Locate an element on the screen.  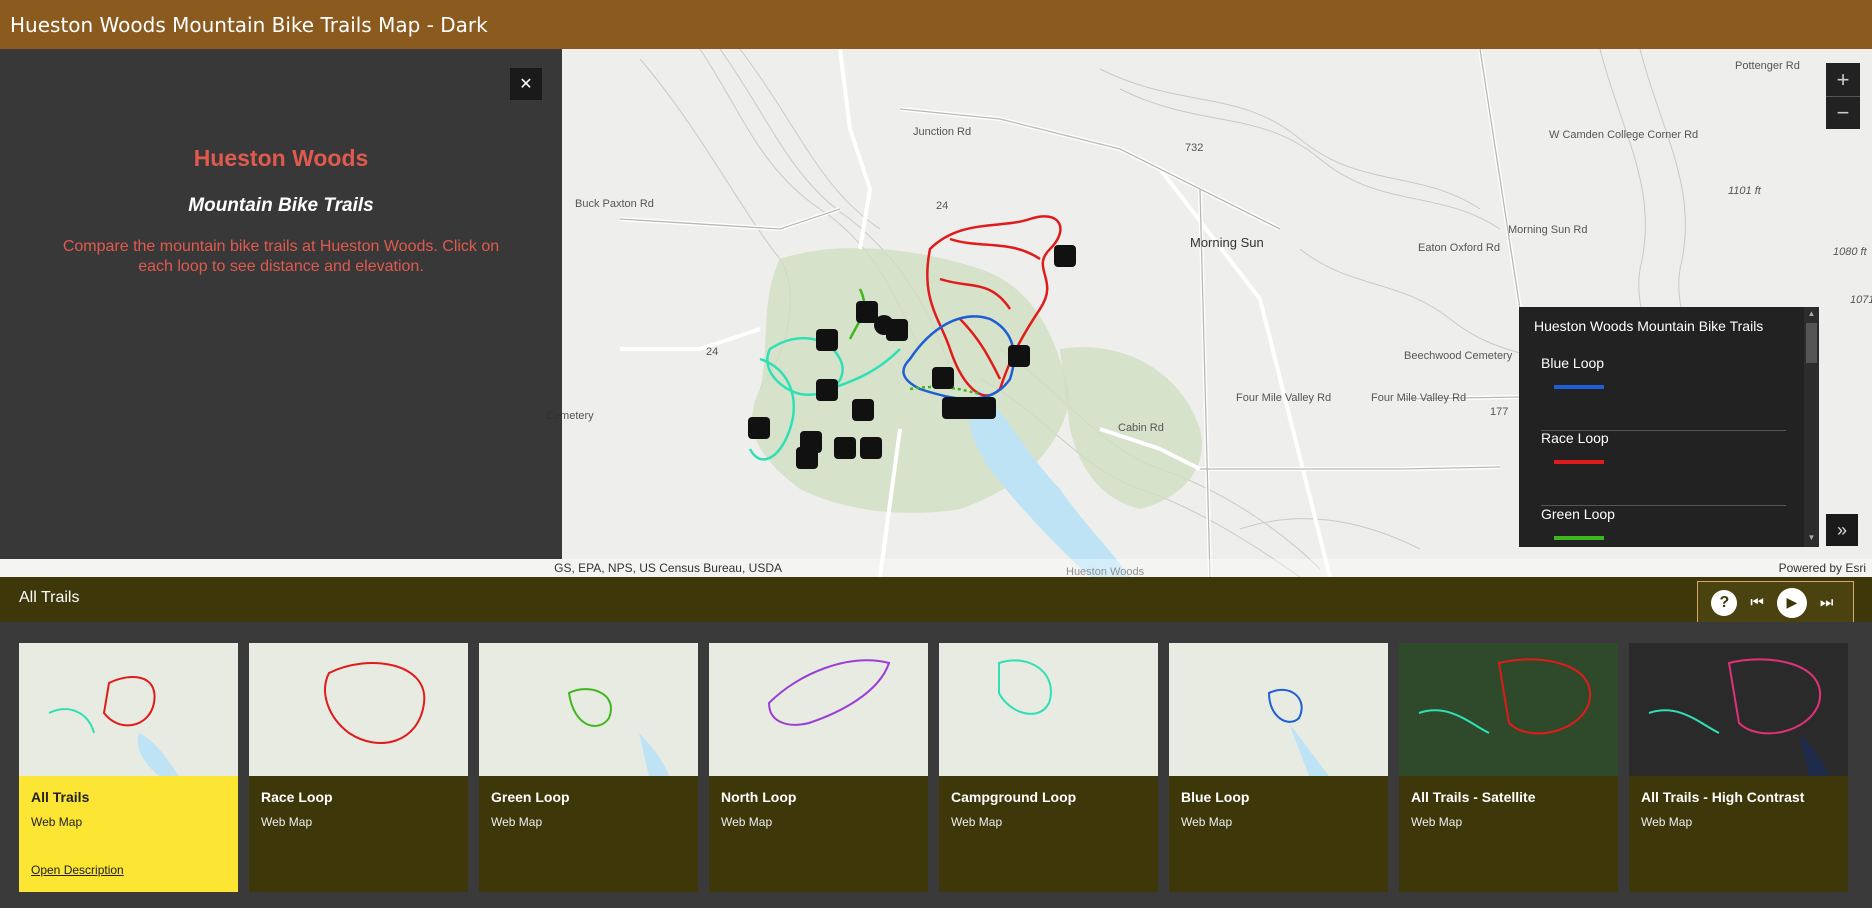
card-title: All Trails - High Contrast is located at coordinates (1723, 797).